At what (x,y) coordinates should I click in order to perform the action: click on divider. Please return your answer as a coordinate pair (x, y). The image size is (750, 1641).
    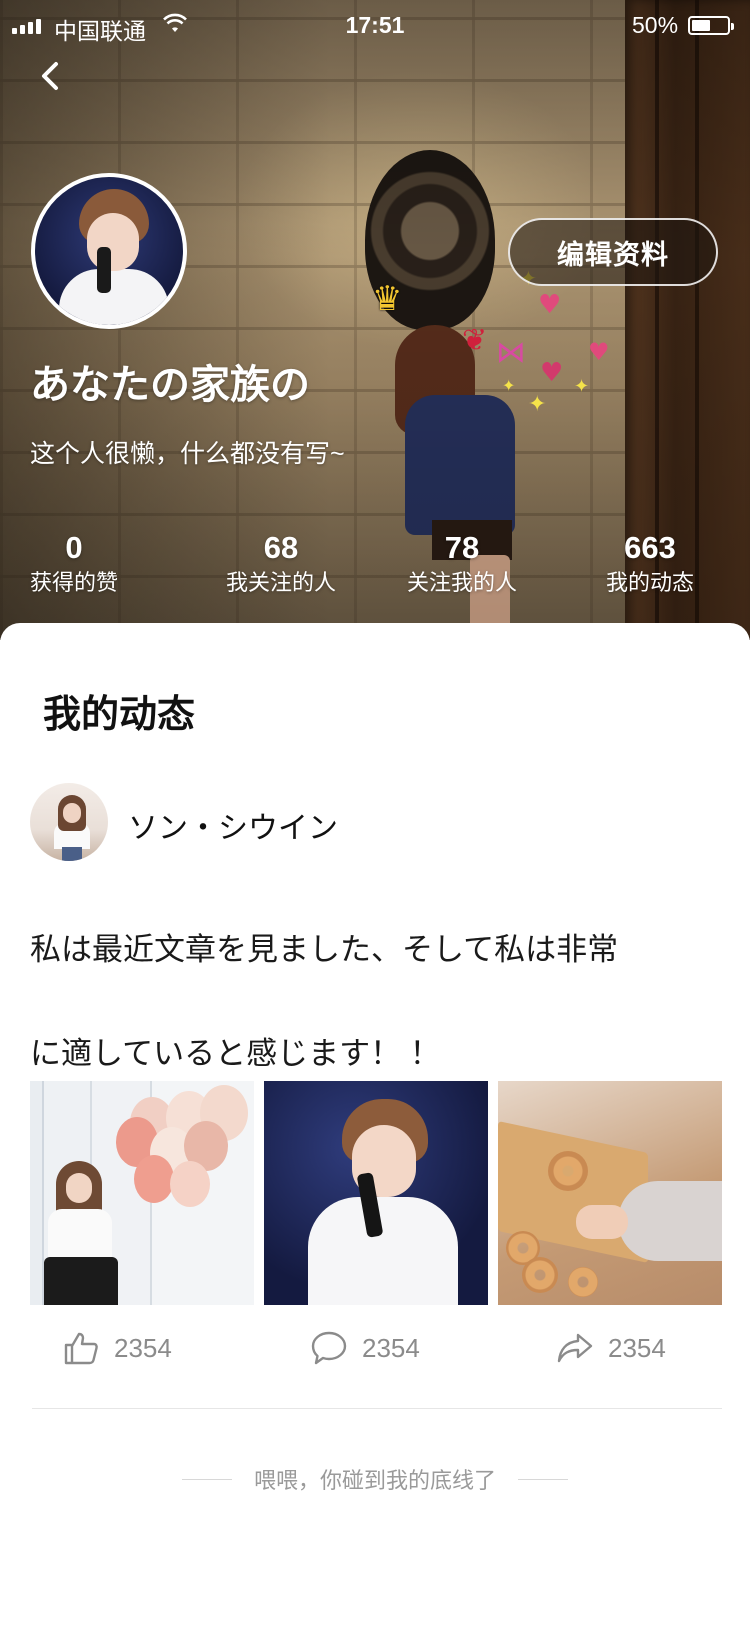
    Looking at the image, I should click on (377, 1408).